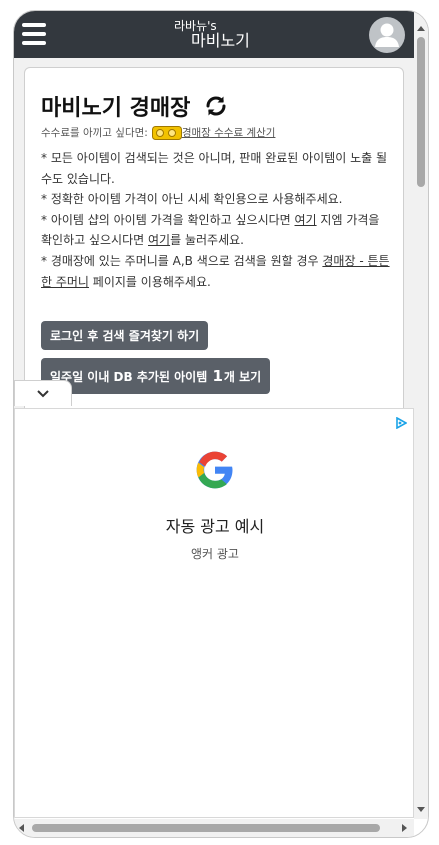 The image size is (439, 845). Describe the element at coordinates (214, 470) in the screenshot. I see `google-logo` at that location.